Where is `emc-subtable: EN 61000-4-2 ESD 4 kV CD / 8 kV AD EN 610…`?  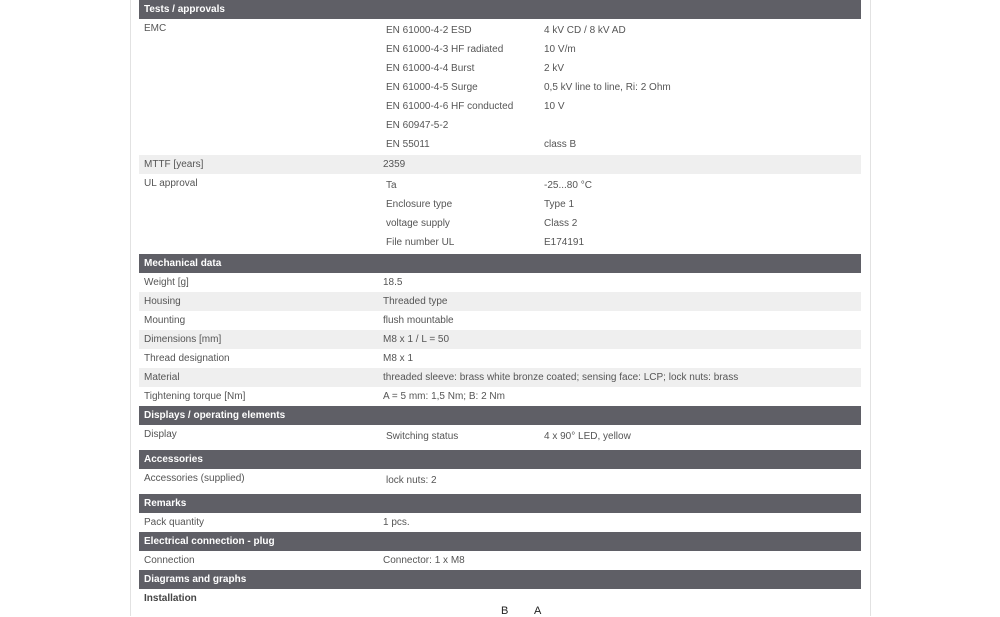 emc-subtable: EN 61000-4-2 ESD 4 kV CD / 8 kV AD EN 610… is located at coordinates (525, 86).